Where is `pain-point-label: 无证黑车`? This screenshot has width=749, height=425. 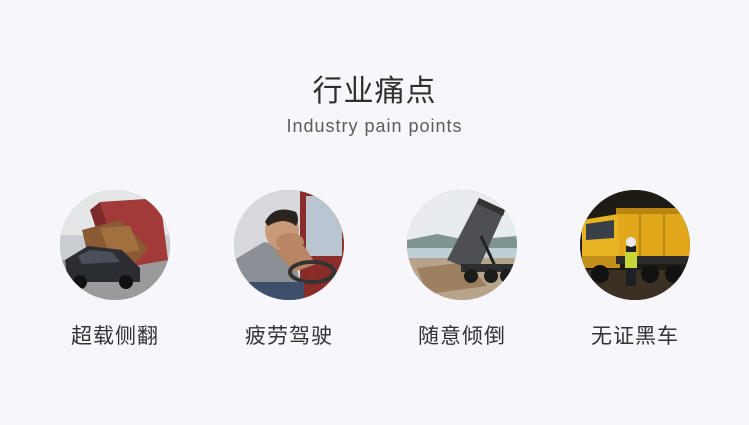
pain-point-label: 无证黑车 is located at coordinates (635, 336).